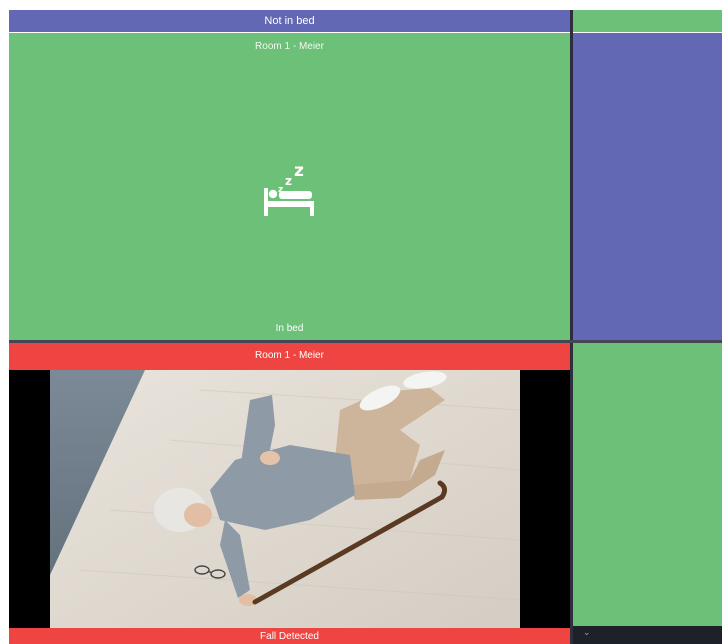 The height and width of the screenshot is (644, 722). I want to click on scroll-bar: ⌄, so click(647, 635).